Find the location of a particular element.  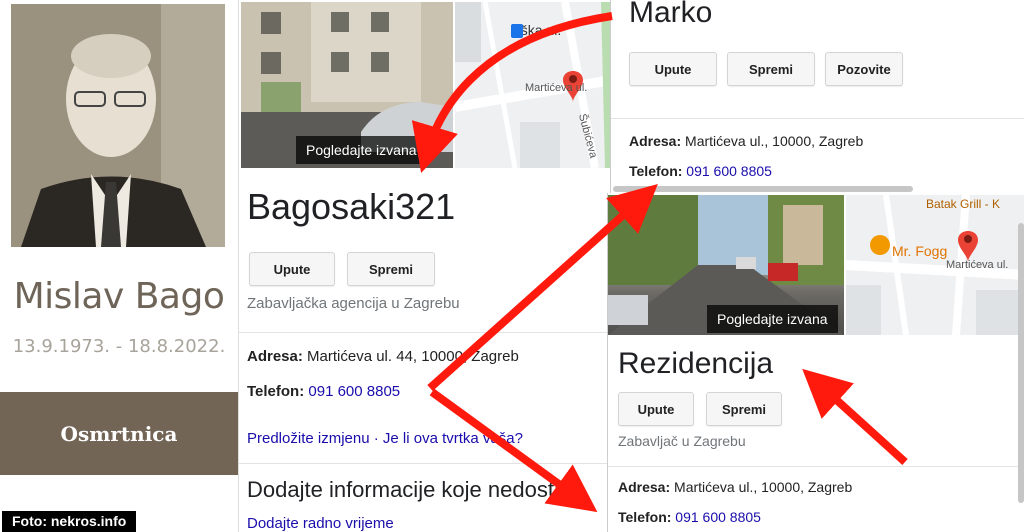

portrait-photo is located at coordinates (118, 125).